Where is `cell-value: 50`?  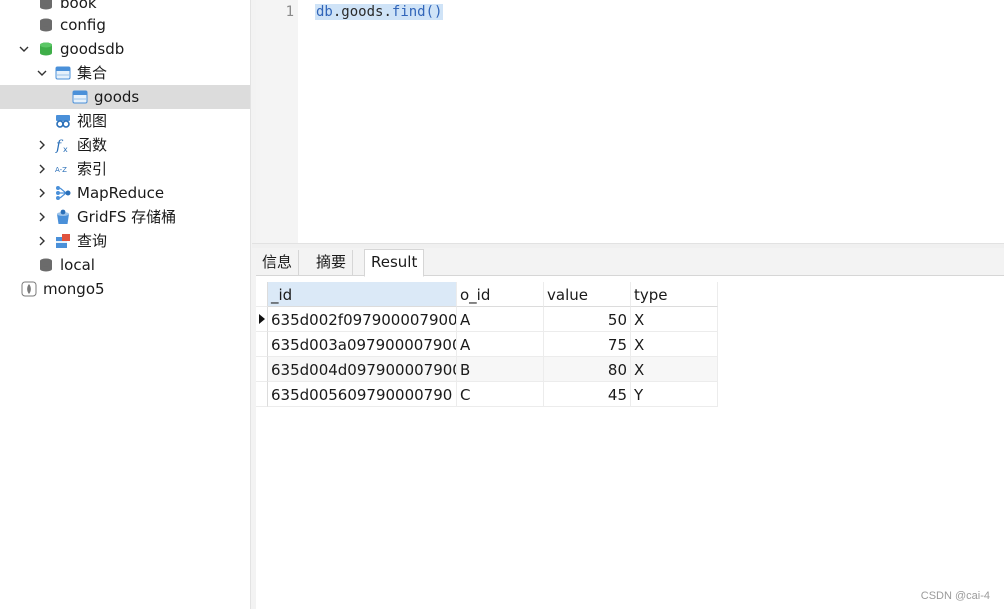
cell-value: 50 is located at coordinates (587, 319).